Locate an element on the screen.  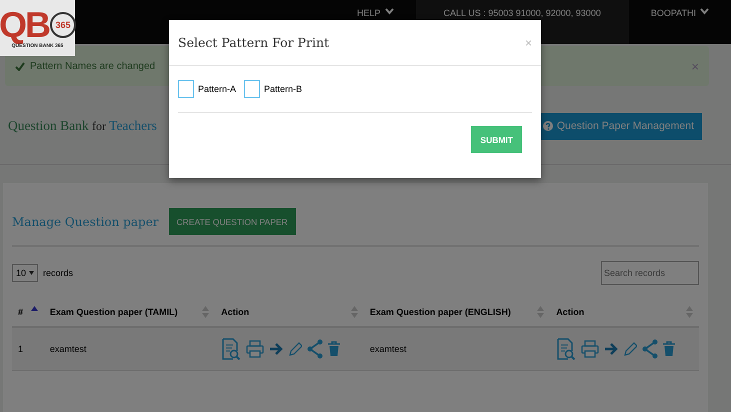
dialog-title: Select Pattern For Print is located at coordinates (254, 42).